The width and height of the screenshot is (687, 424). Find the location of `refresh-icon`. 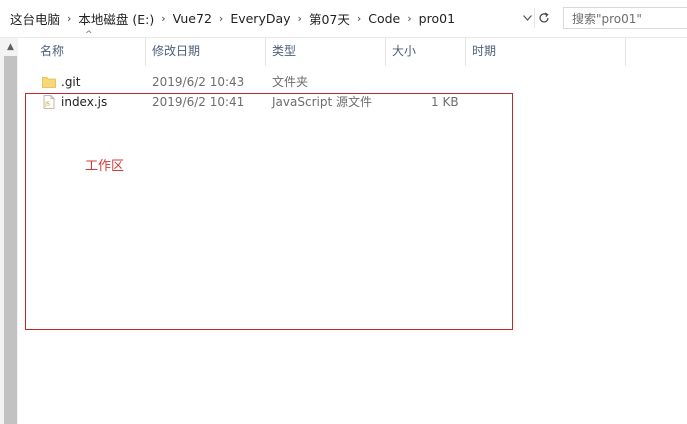

refresh-icon is located at coordinates (544, 17).